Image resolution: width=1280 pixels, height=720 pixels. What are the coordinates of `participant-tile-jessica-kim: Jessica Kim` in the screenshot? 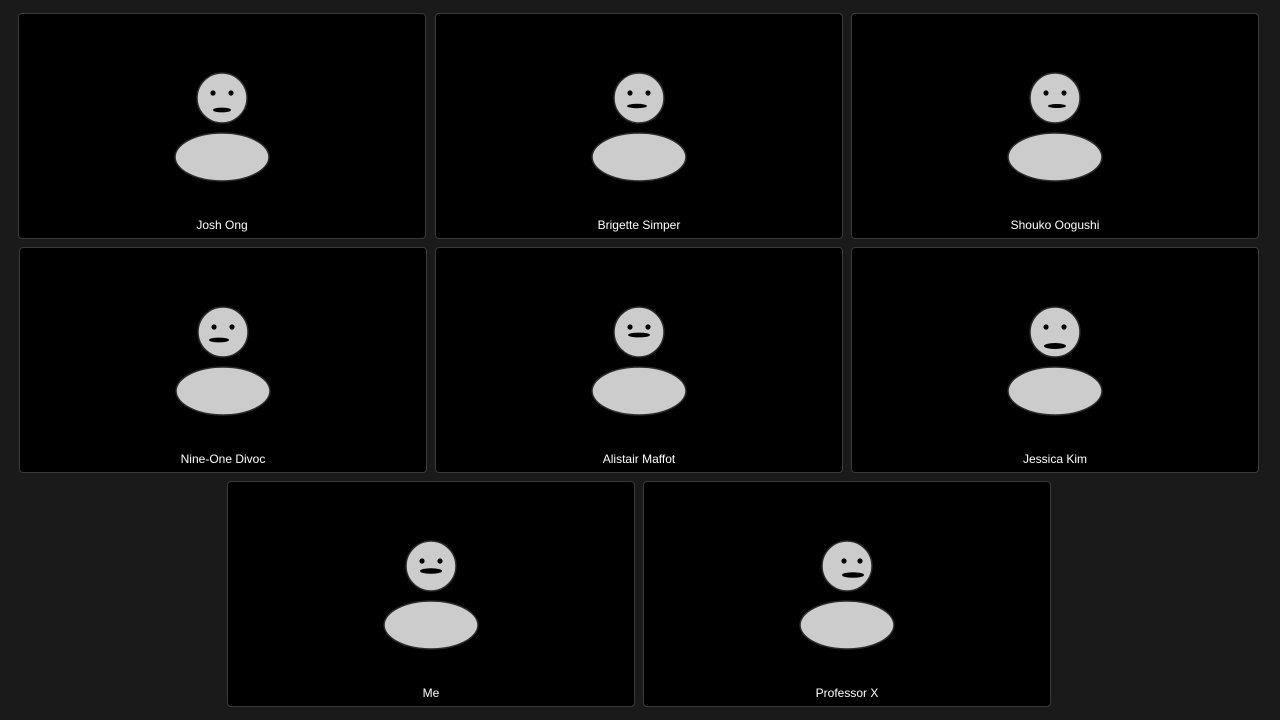 It's located at (1055, 360).